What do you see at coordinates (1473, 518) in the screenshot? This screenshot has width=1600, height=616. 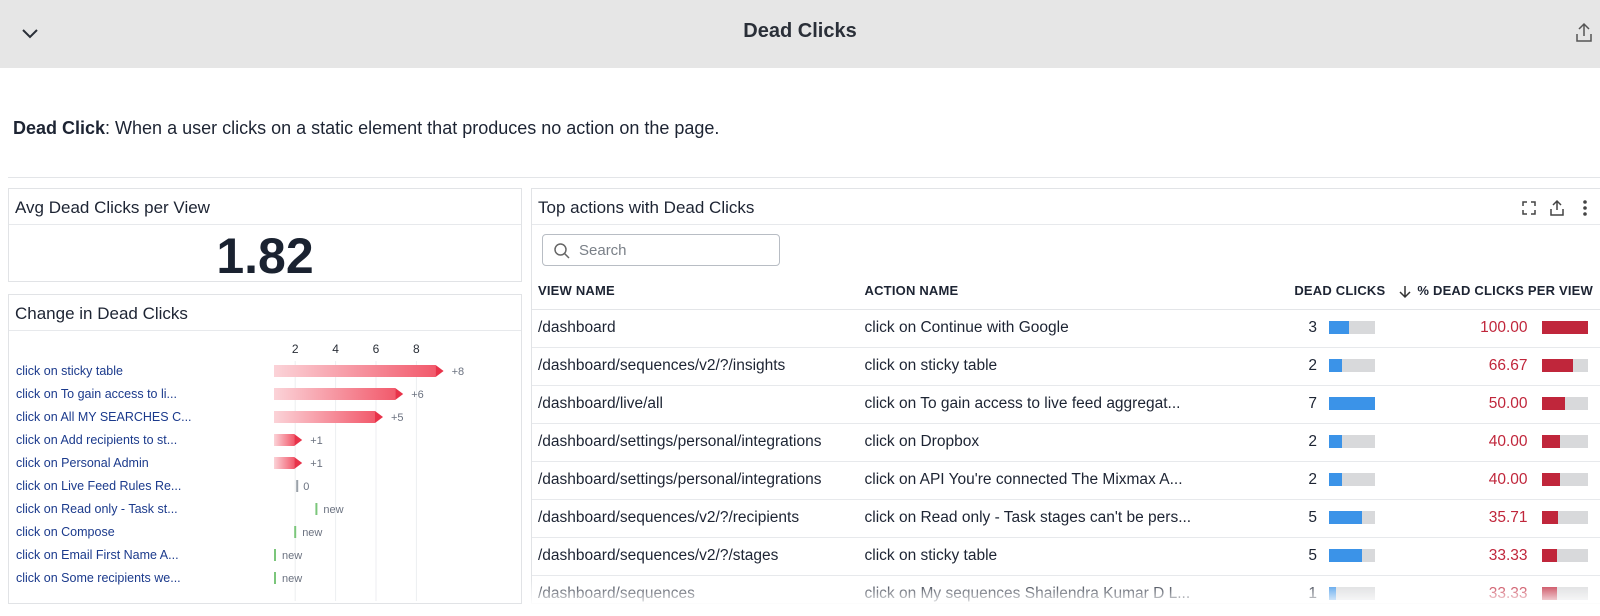 I see `pct-cell: 35.71` at bounding box center [1473, 518].